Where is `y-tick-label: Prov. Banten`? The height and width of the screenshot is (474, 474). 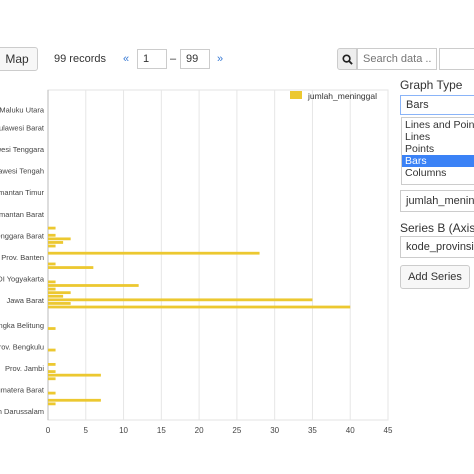
y-tick-label: Prov. Banten is located at coordinates (22, 257).